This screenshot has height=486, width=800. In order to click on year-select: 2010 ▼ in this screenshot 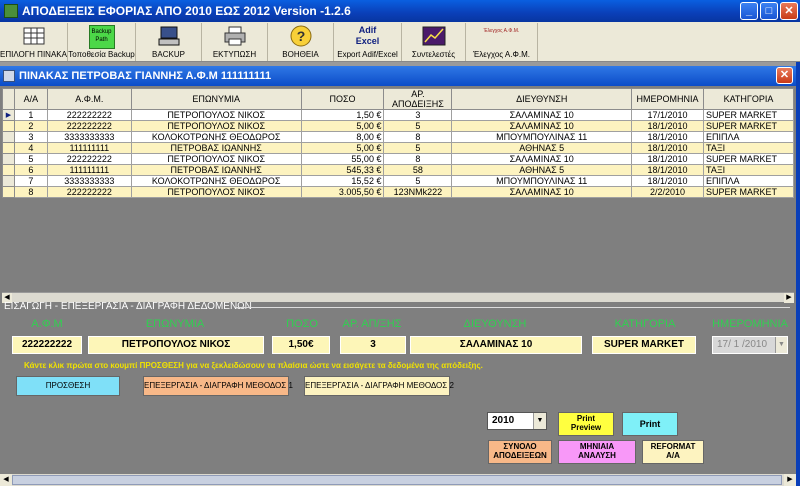, I will do `click(517, 421)`.